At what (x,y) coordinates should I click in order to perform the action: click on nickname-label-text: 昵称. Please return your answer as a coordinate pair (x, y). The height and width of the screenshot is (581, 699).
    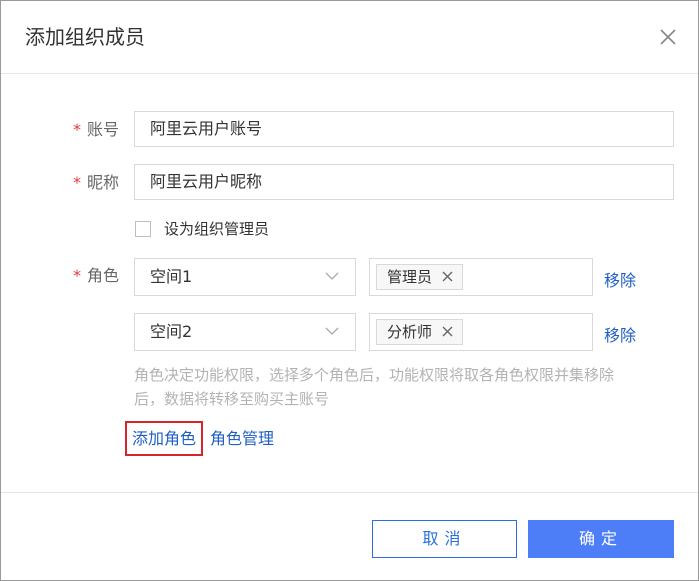
    Looking at the image, I should click on (103, 182).